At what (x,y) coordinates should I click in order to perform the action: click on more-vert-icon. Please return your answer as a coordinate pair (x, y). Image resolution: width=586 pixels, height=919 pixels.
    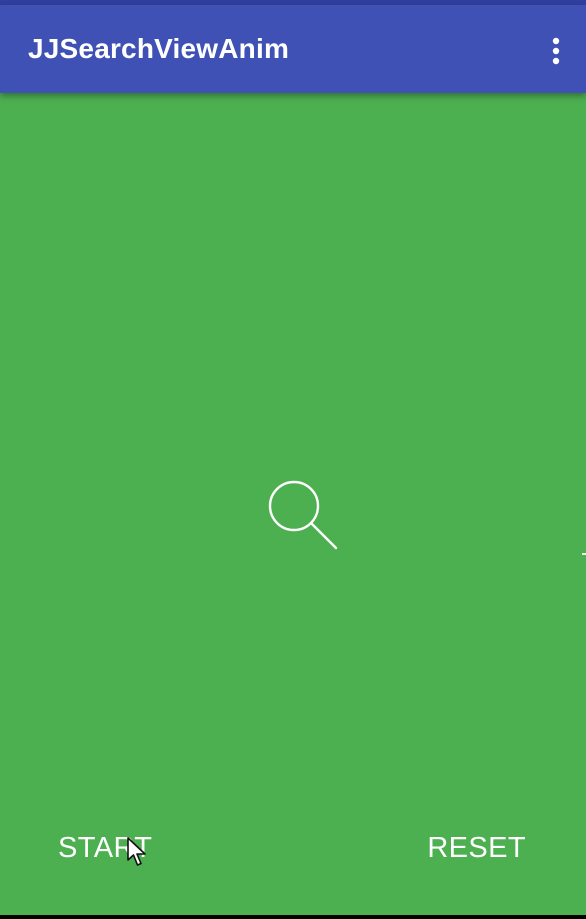
    Looking at the image, I should click on (556, 51).